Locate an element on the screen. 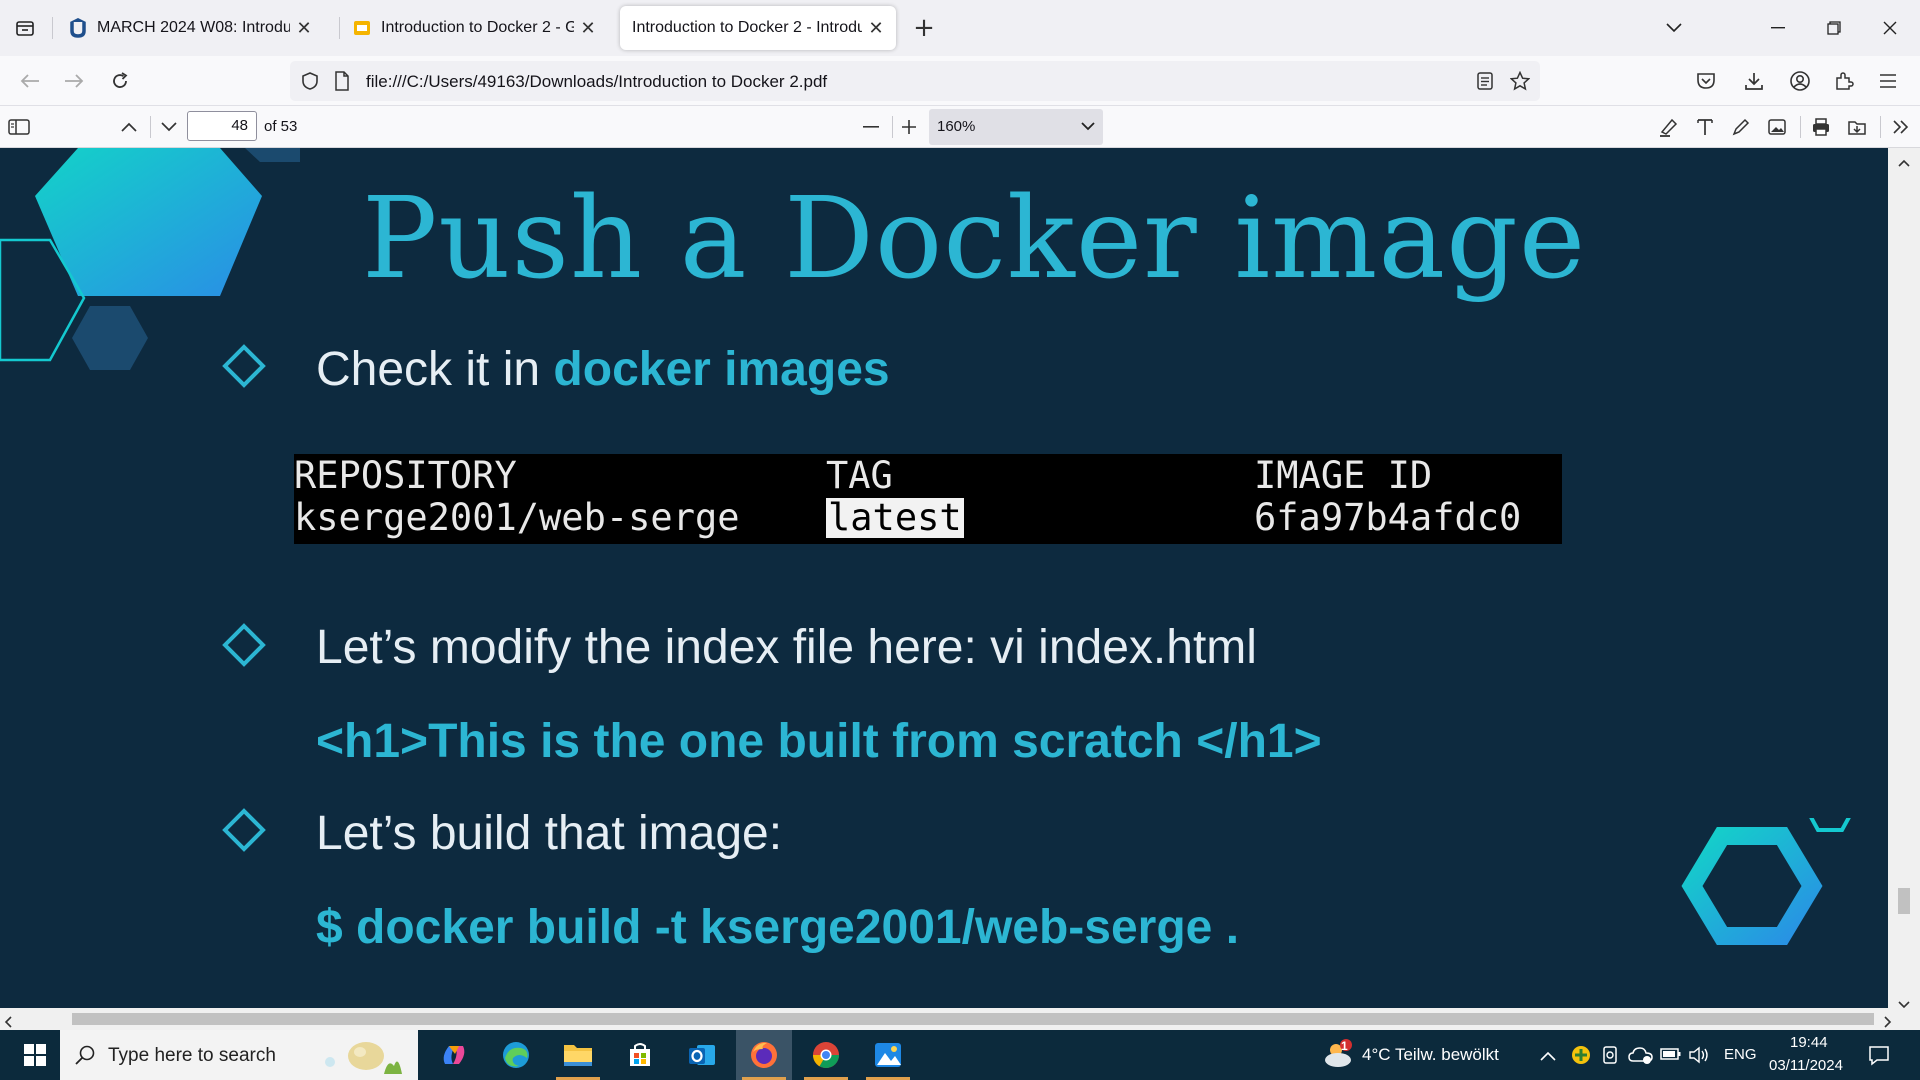  highlight-icon is located at coordinates (1669, 127).